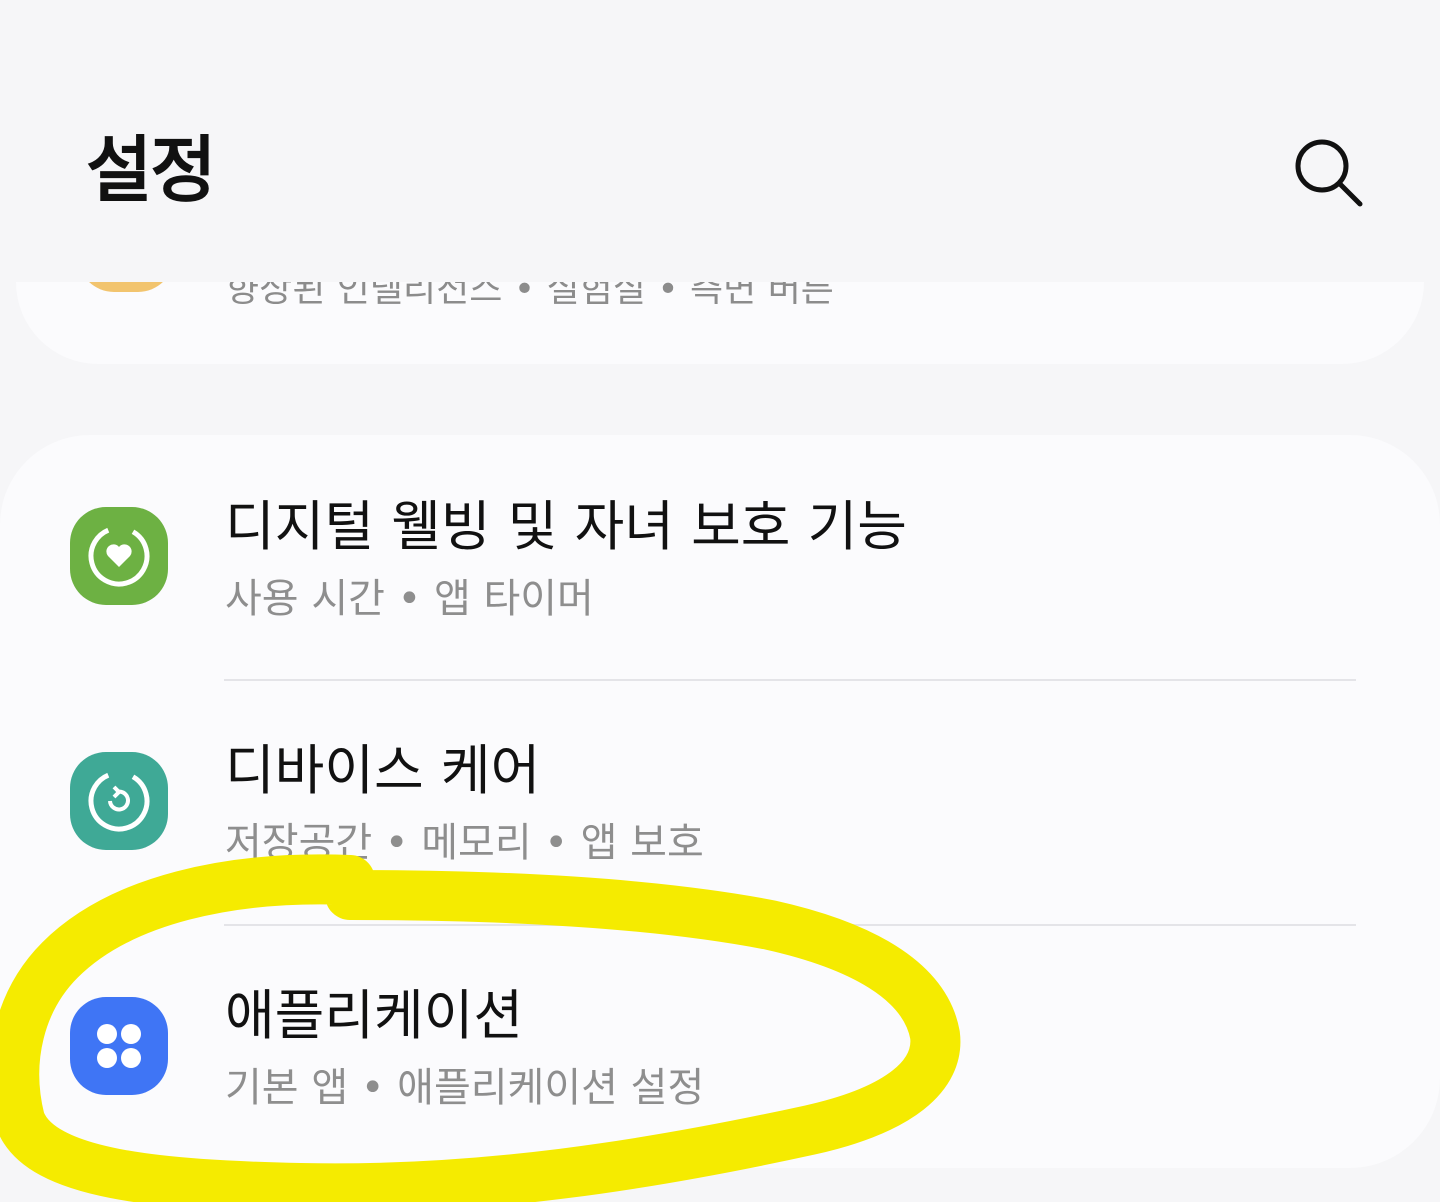  What do you see at coordinates (409, 599) in the screenshot?
I see `digital-wellbeing-subtitle: 사용 시간 • 앱 타이머` at bounding box center [409, 599].